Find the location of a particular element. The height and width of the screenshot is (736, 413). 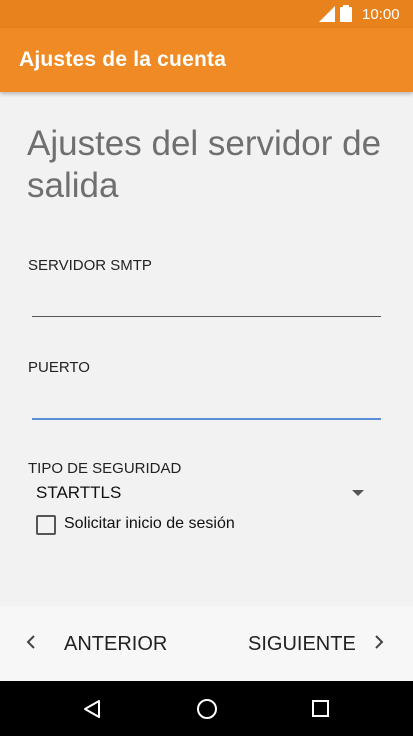

recents-icon is located at coordinates (320, 708).